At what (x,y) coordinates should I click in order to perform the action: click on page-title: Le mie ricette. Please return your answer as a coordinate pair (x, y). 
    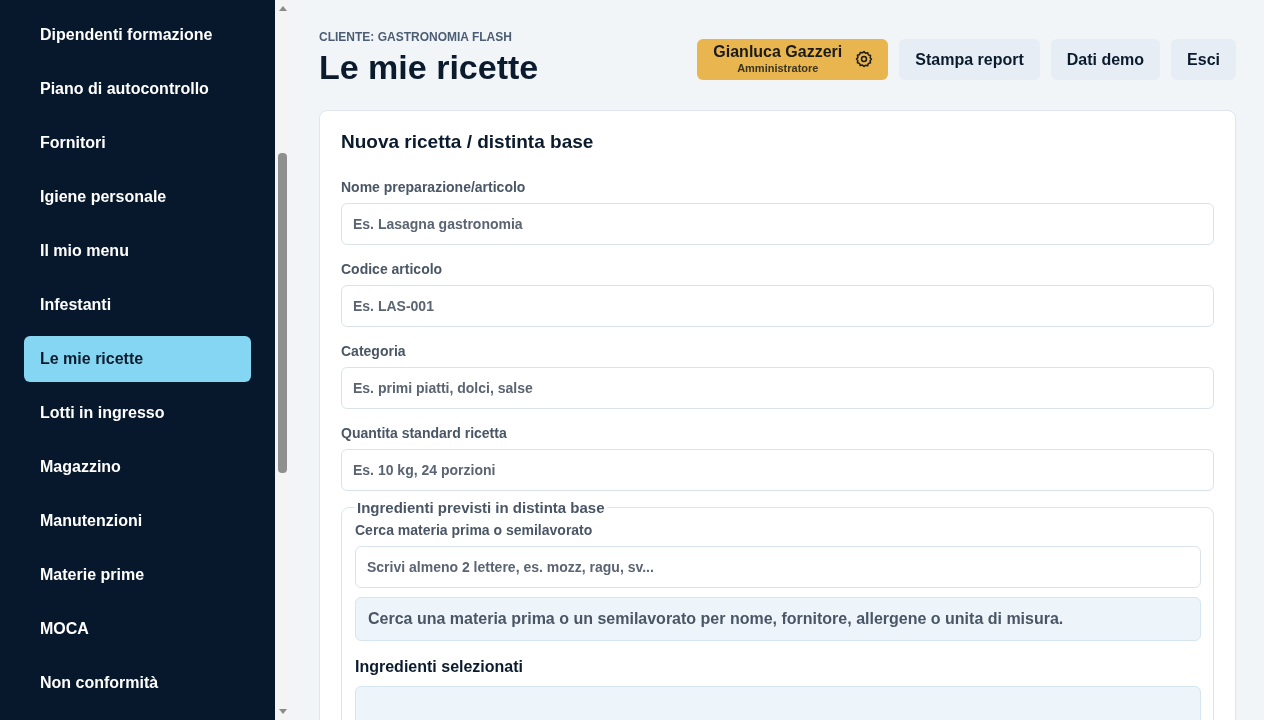
    Looking at the image, I should click on (429, 67).